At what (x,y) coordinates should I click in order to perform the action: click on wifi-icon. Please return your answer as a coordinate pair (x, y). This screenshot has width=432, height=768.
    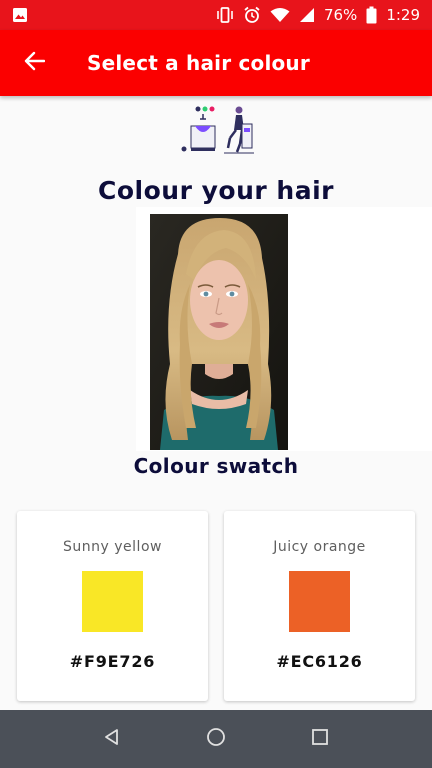
    Looking at the image, I should click on (280, 15).